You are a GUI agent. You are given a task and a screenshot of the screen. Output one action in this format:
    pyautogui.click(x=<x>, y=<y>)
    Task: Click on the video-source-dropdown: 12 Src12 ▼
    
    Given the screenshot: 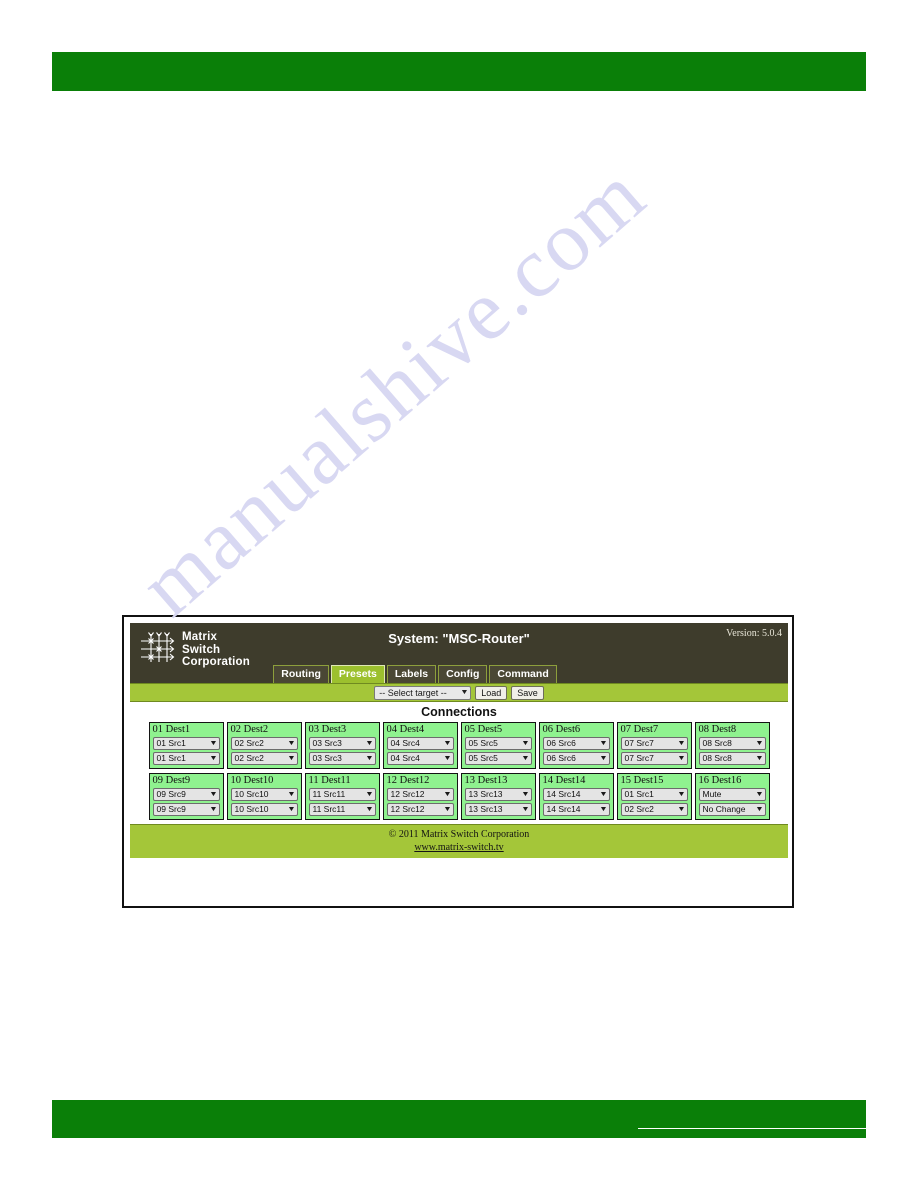 What is the action you would take?
    pyautogui.click(x=420, y=794)
    